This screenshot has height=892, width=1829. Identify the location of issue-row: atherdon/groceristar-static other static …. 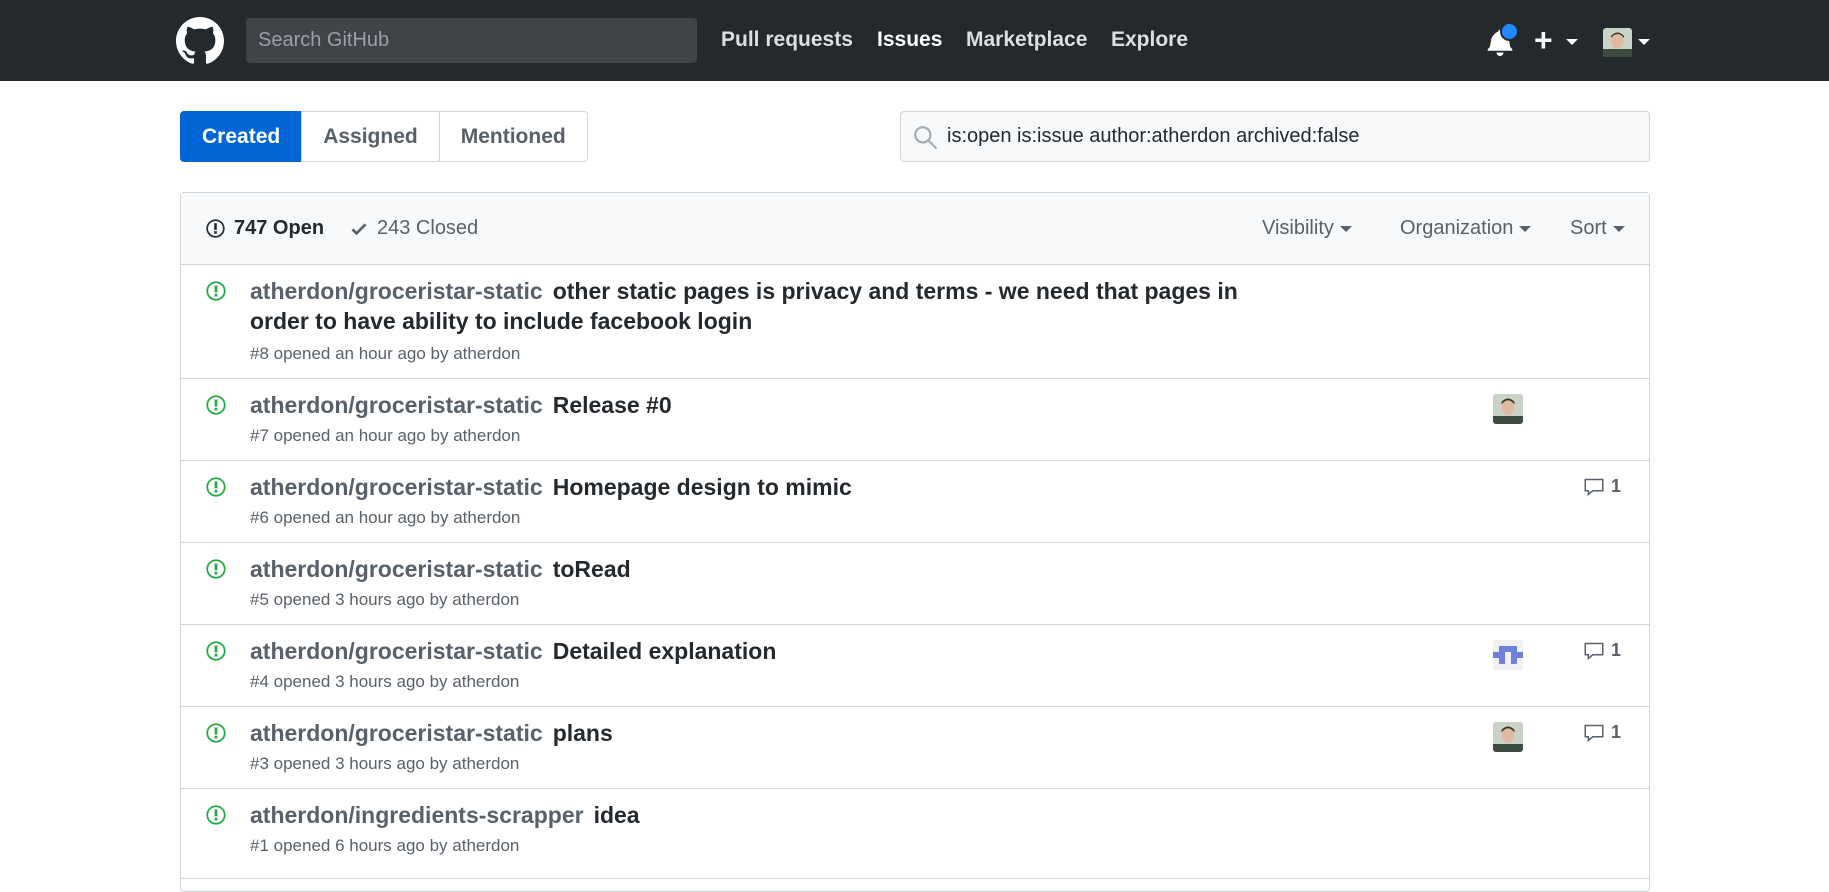
(915, 321).